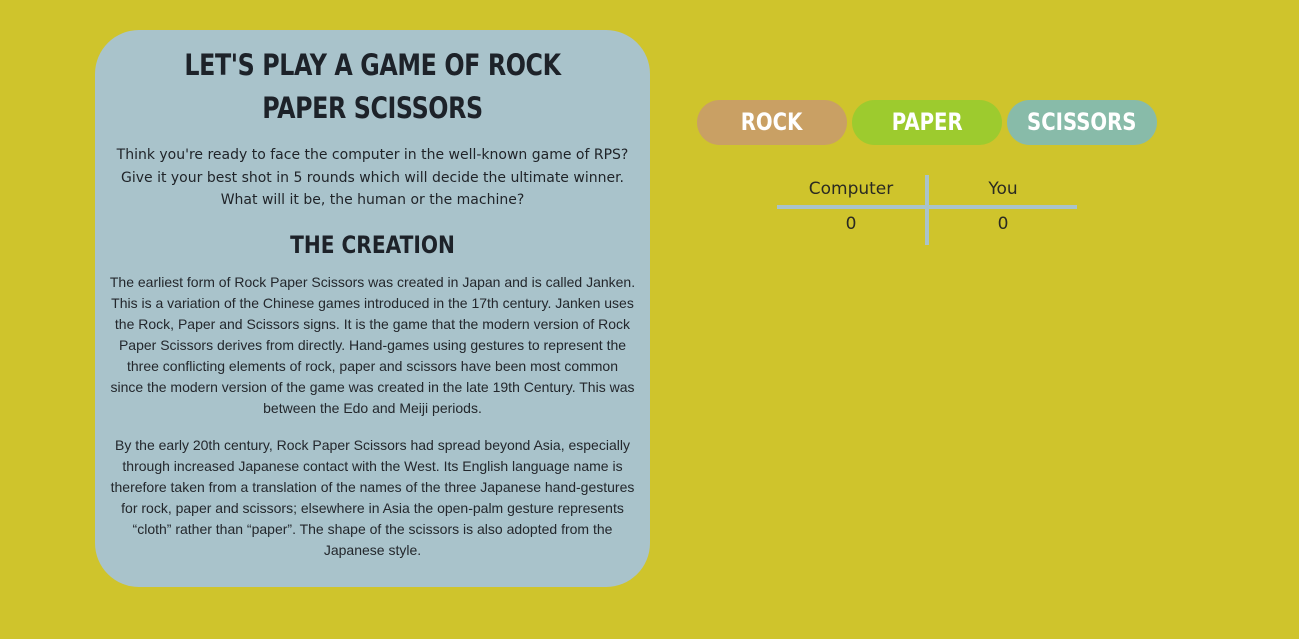  What do you see at coordinates (927, 210) in the screenshot?
I see `score-board: Computer You 0 0` at bounding box center [927, 210].